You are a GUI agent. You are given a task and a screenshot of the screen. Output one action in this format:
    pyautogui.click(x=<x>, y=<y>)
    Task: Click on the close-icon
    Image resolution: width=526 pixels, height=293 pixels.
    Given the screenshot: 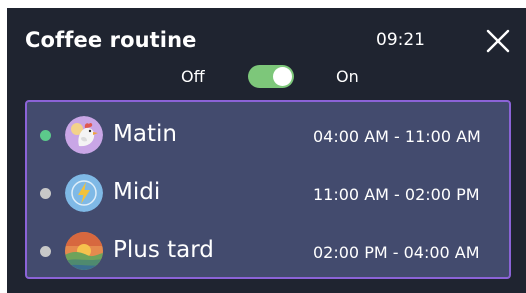 What is the action you would take?
    pyautogui.click(x=498, y=41)
    